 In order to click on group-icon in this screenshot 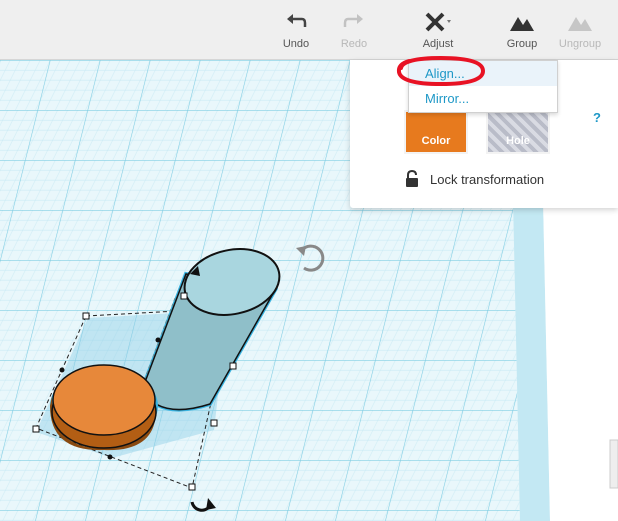, I will do `click(522, 23)`.